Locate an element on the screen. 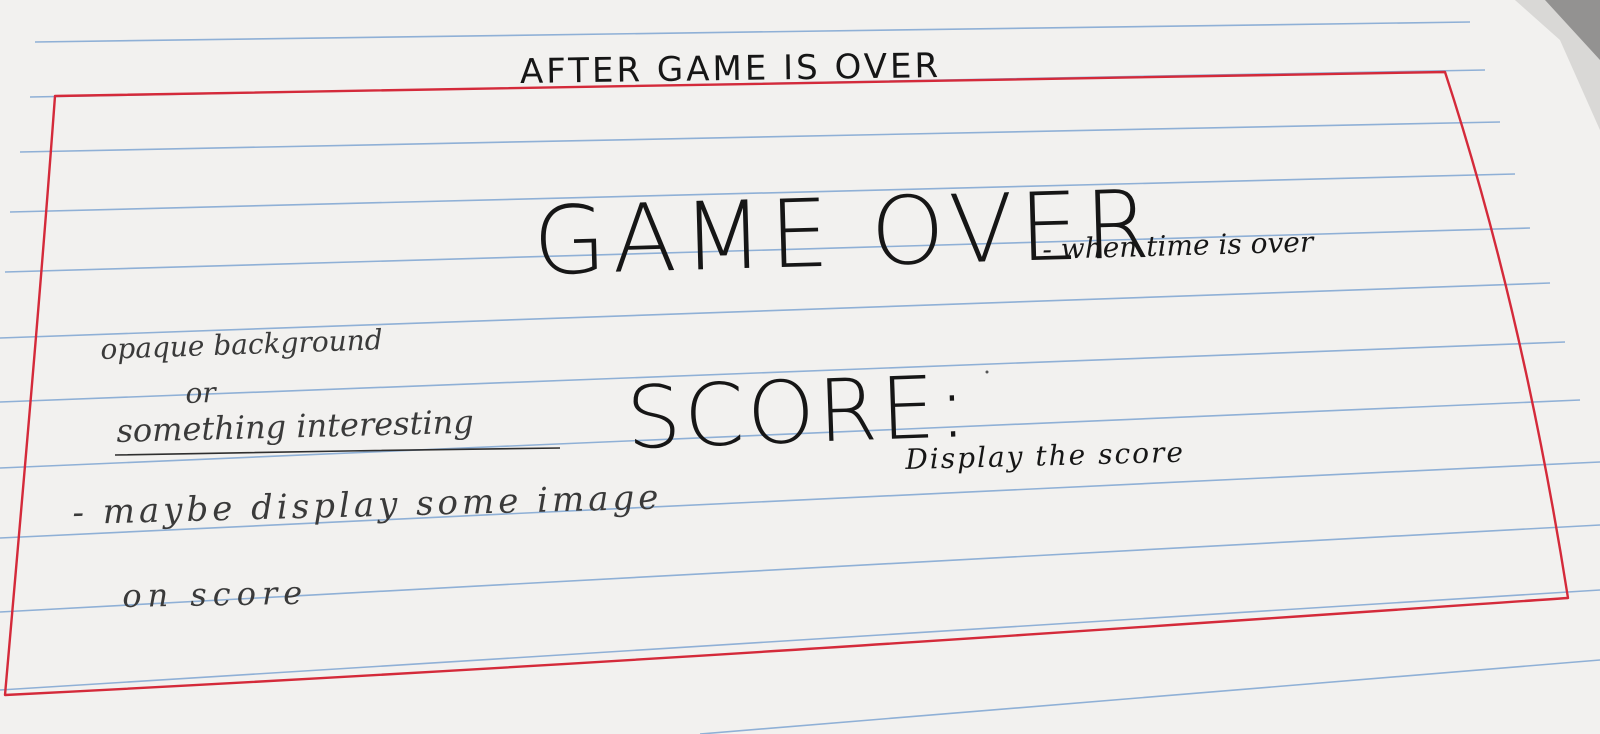  score-note: Display the score is located at coordinates (1045, 455).